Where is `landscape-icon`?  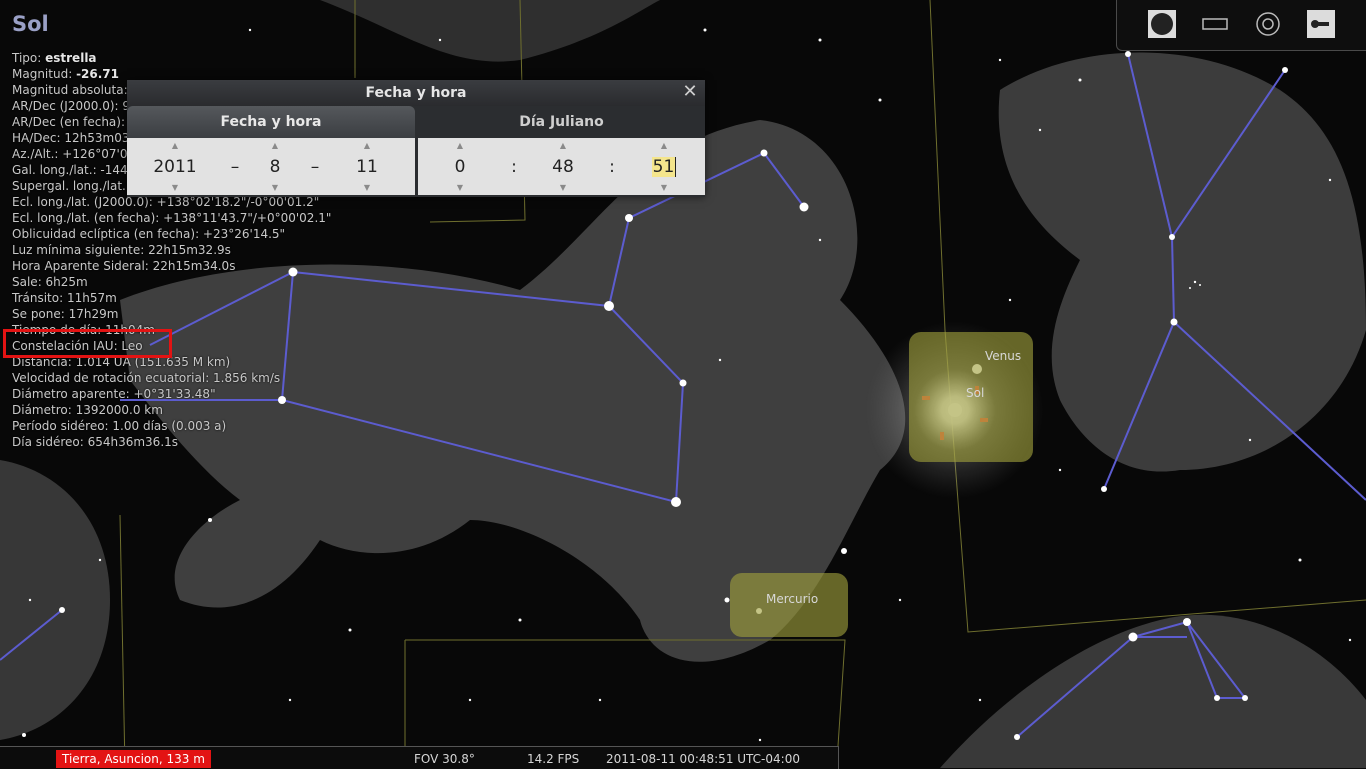
landscape-icon is located at coordinates (1215, 24).